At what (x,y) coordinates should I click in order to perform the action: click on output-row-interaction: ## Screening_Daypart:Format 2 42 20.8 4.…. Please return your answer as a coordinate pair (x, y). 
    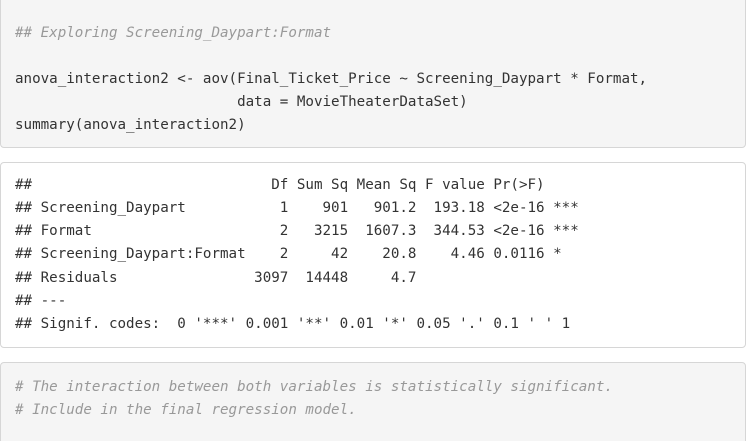
    Looking at the image, I should click on (297, 254).